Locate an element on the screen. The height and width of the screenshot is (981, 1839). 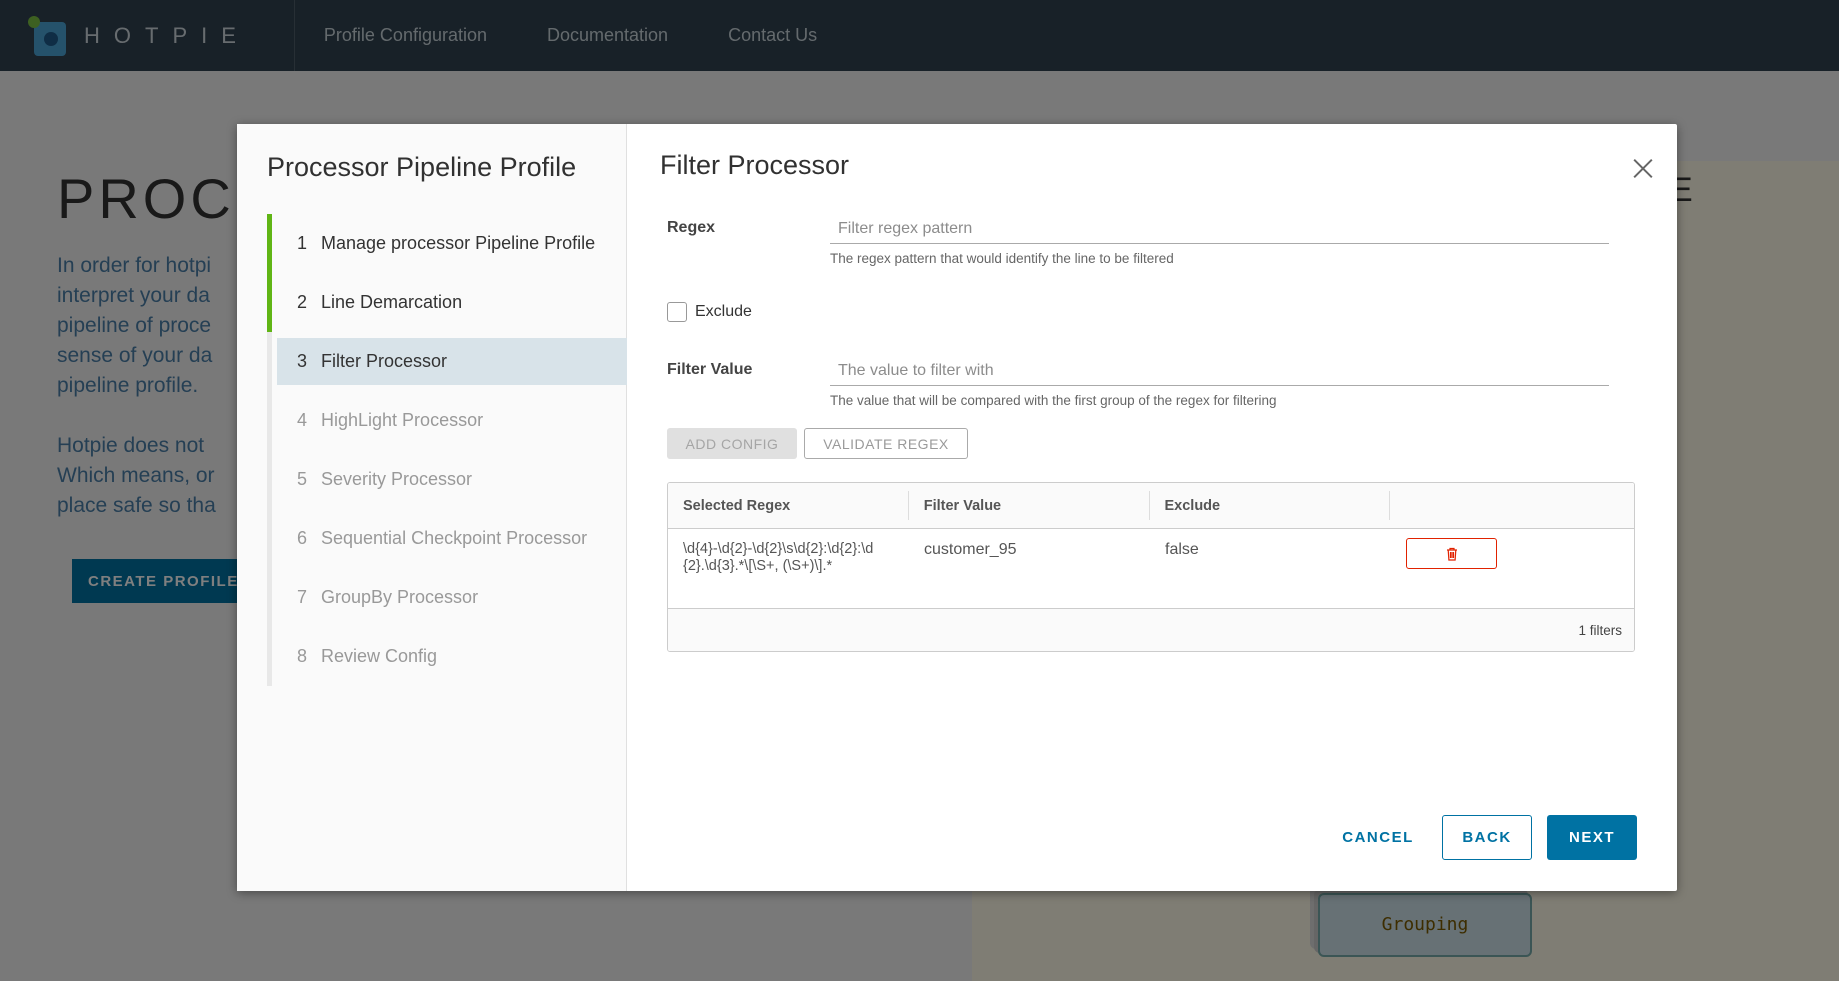
grid-footer: 1 filters is located at coordinates (1151, 630).